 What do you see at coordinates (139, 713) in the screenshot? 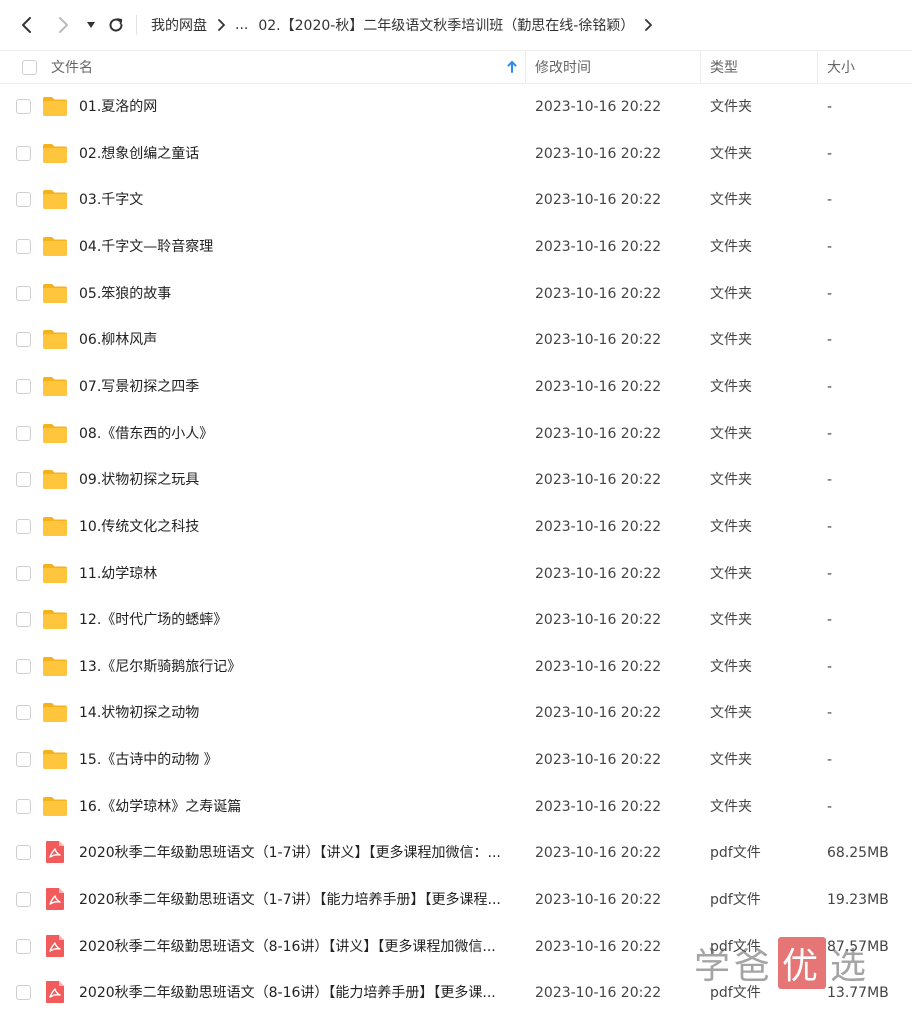
I see `file-name: 14.状物初探之动物` at bounding box center [139, 713].